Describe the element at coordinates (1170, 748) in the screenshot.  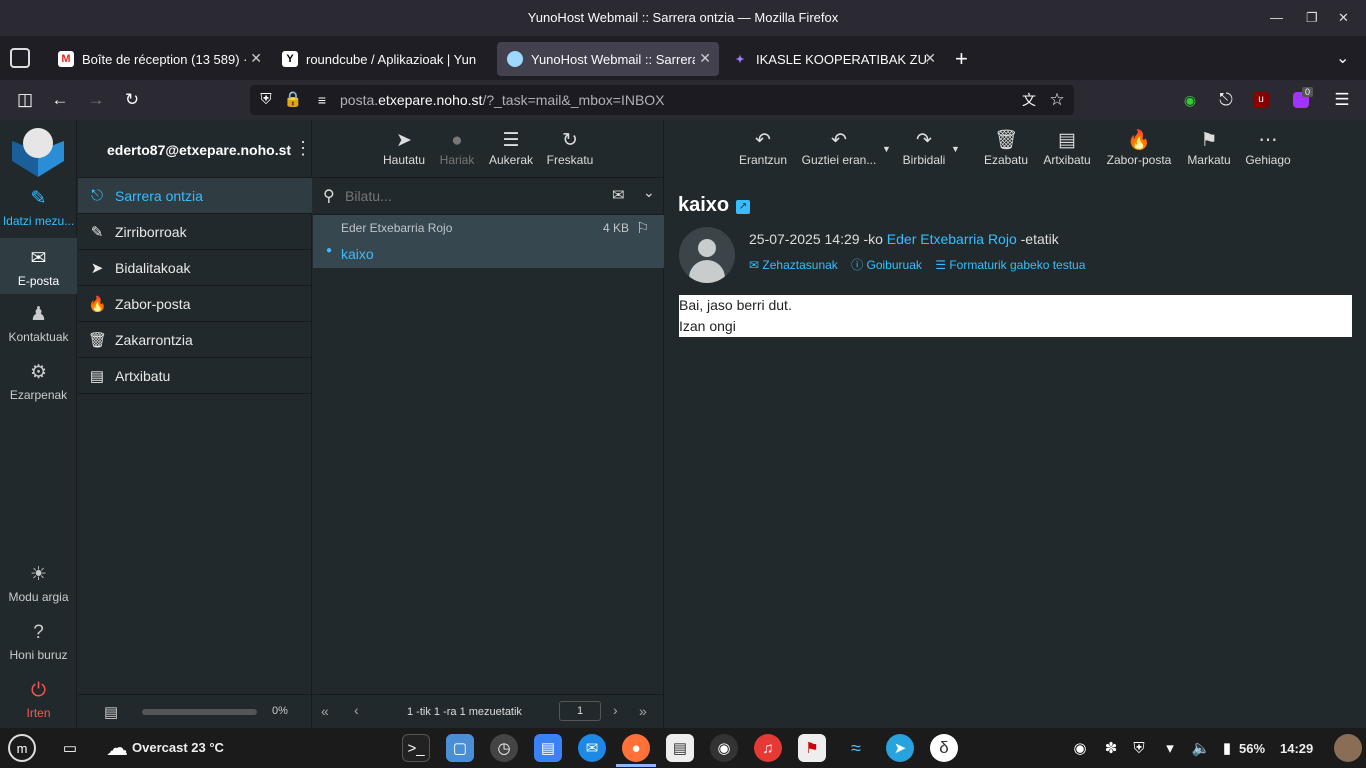
I see `wifi-icon: ▾` at that location.